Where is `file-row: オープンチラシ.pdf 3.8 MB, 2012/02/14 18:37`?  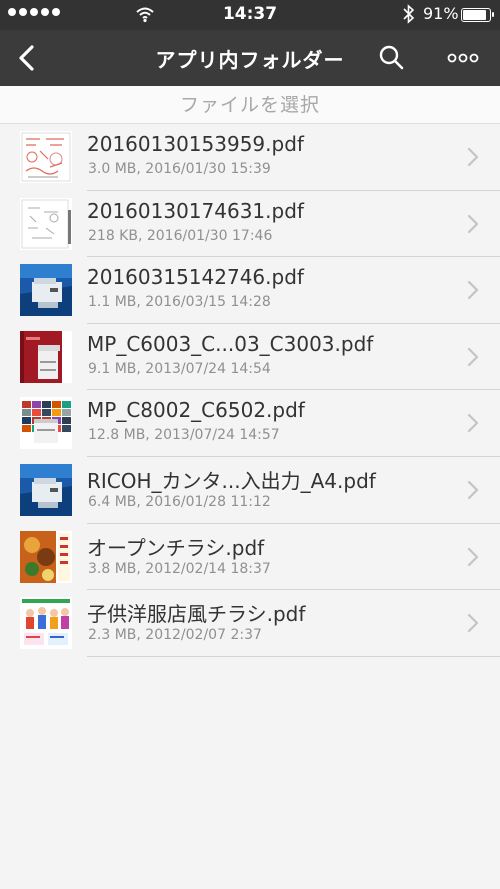
file-row: オープンチラシ.pdf 3.8 MB, 2012/02/14 18:37 is located at coordinates (250, 557).